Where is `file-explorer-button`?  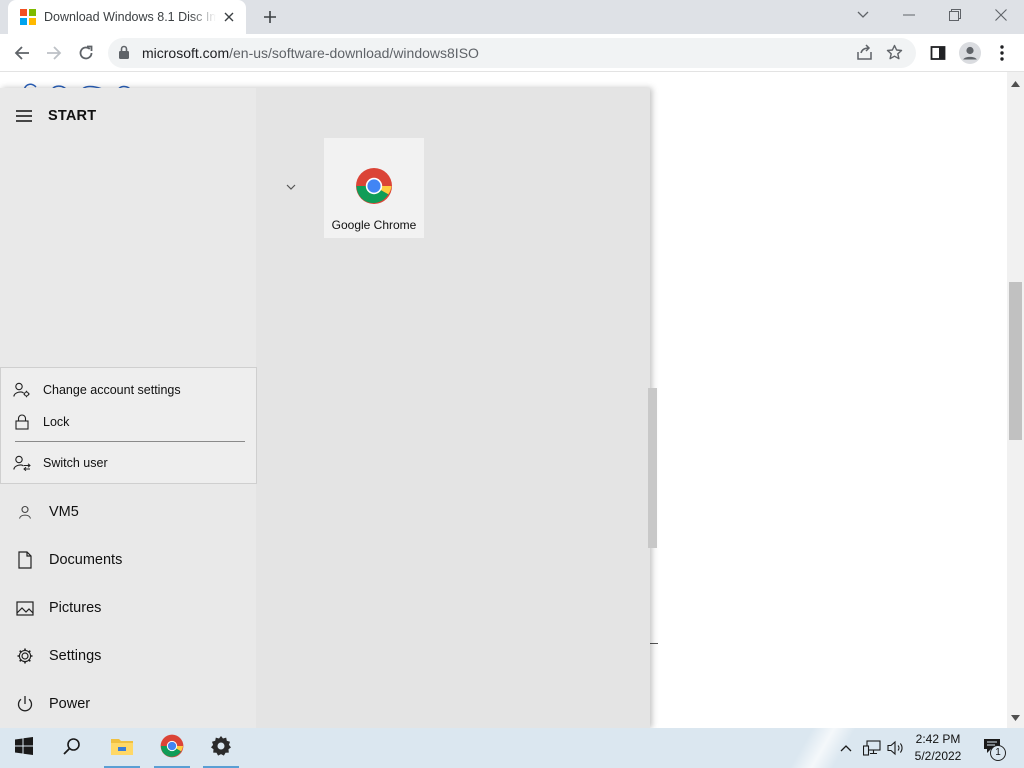 file-explorer-button is located at coordinates (122, 748).